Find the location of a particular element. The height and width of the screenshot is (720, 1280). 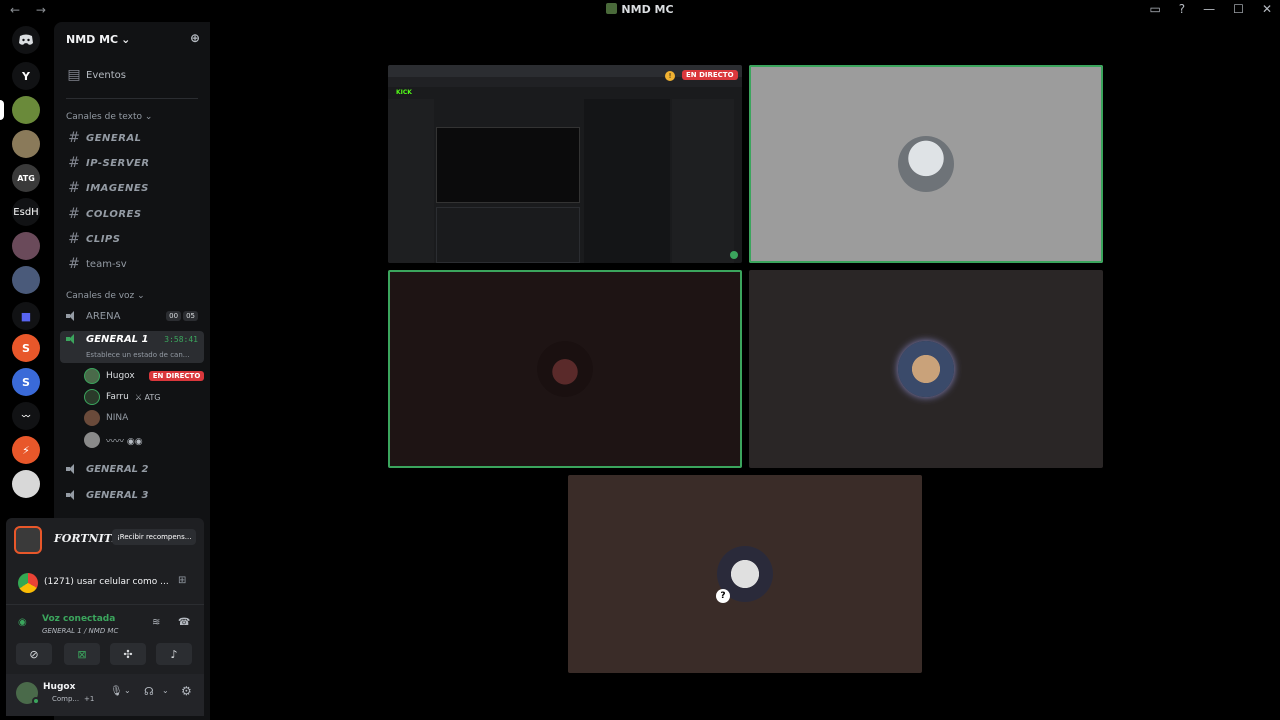

server-icon is located at coordinates (612, 8).